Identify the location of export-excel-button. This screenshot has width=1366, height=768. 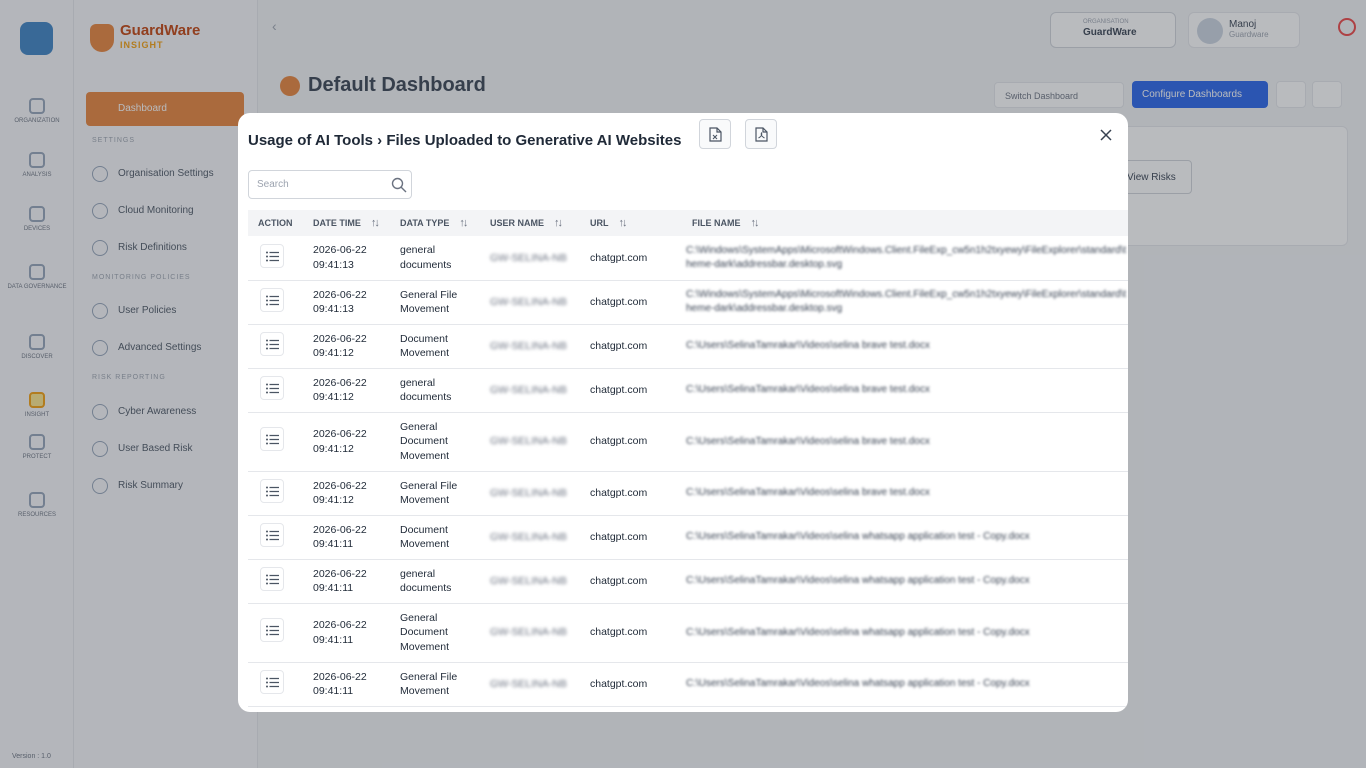
(715, 134).